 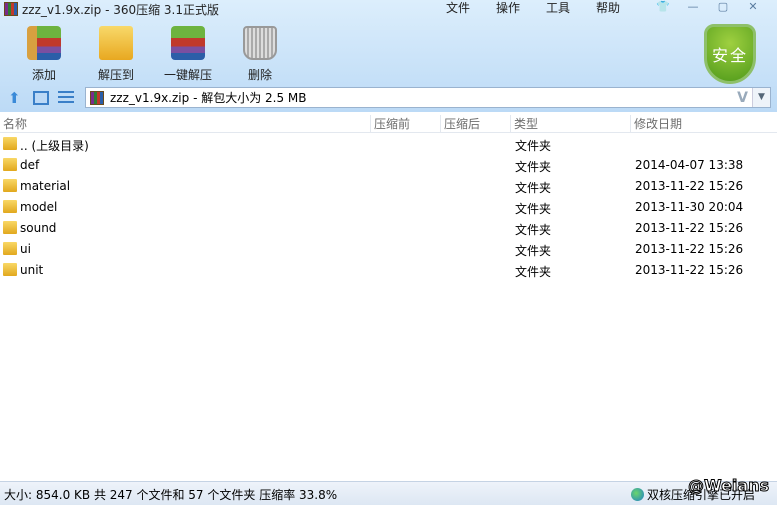 I want to click on file-name: material, so click(x=45, y=186).